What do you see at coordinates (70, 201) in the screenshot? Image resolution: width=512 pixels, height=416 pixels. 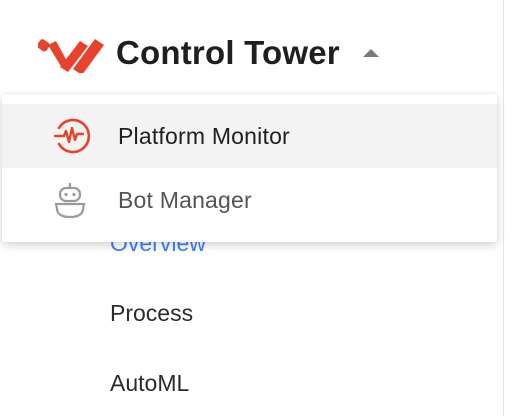 I see `robot-icon` at bounding box center [70, 201].